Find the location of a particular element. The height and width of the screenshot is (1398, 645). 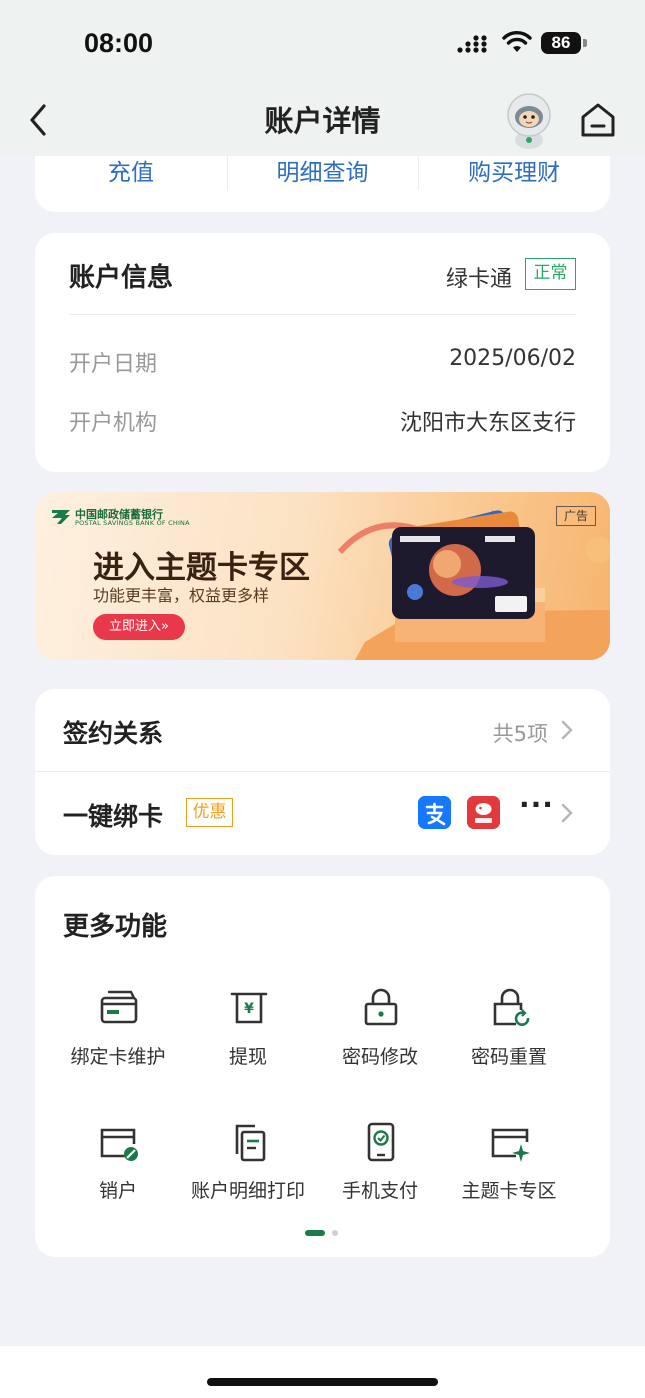

home-icon is located at coordinates (598, 120).